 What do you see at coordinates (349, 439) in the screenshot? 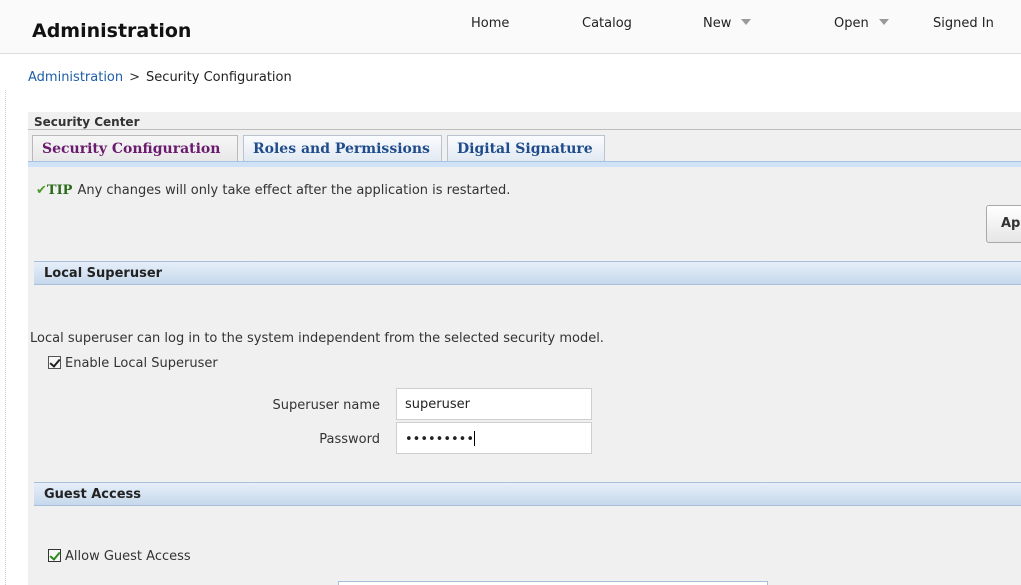
I see `password-label: Password` at bounding box center [349, 439].